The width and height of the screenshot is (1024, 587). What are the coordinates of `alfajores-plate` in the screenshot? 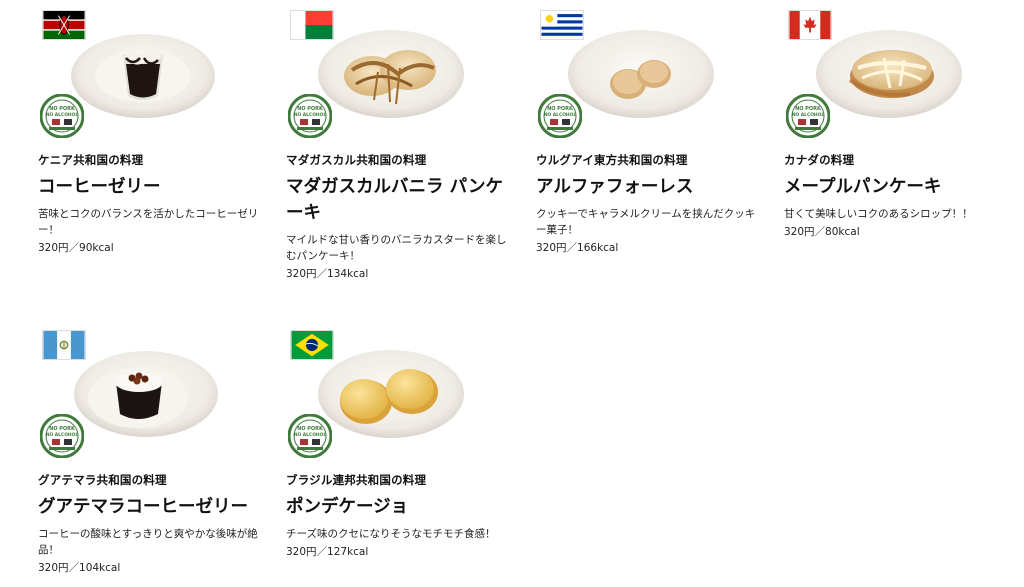 It's located at (641, 74).